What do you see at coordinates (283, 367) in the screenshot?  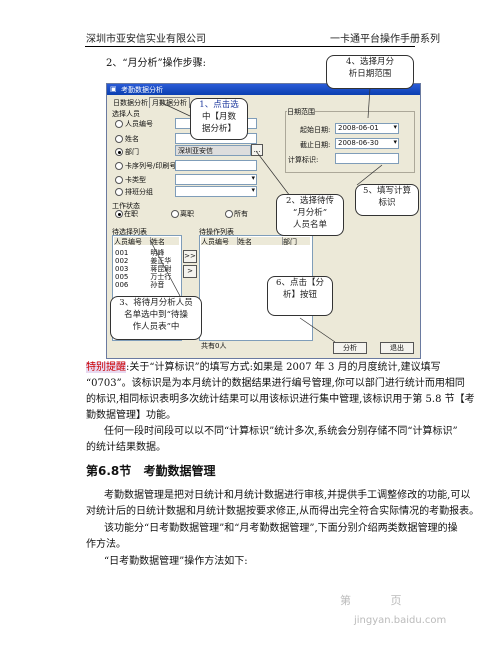 I see `tip-line1: :关于“计算标识”的填写方式:如果是 2007 年 3 月的月度统计,建议填写` at bounding box center [283, 367].